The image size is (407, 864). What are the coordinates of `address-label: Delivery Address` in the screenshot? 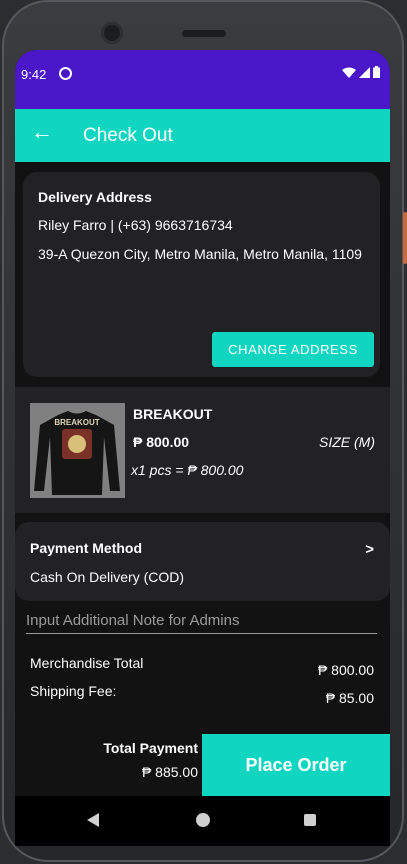 It's located at (95, 197).